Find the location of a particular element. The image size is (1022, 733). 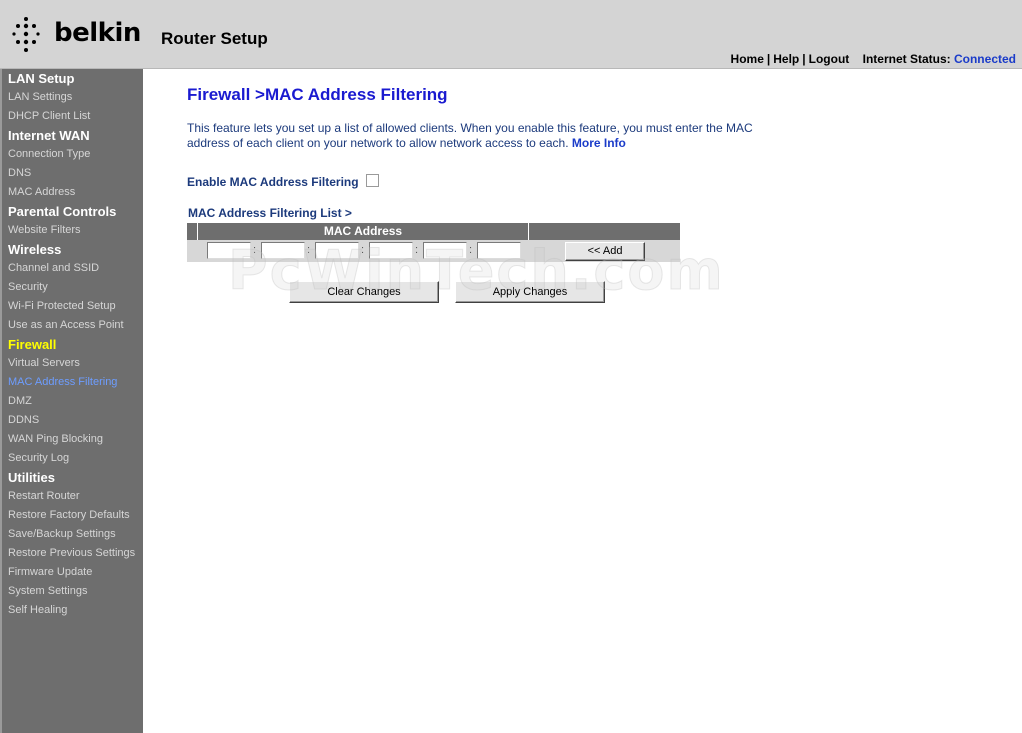

sidebar-item-wan-ping-blocking: WAN Ping Blocking is located at coordinates (72, 439).